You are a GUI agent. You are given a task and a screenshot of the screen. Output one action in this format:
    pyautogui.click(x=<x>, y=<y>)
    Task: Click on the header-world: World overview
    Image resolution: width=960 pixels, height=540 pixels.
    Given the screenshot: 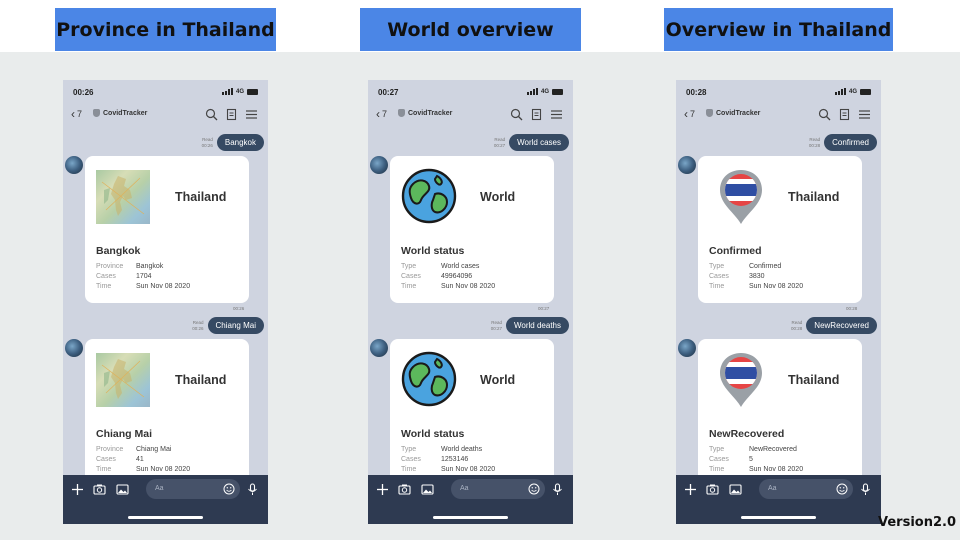 What is the action you would take?
    pyautogui.click(x=470, y=29)
    